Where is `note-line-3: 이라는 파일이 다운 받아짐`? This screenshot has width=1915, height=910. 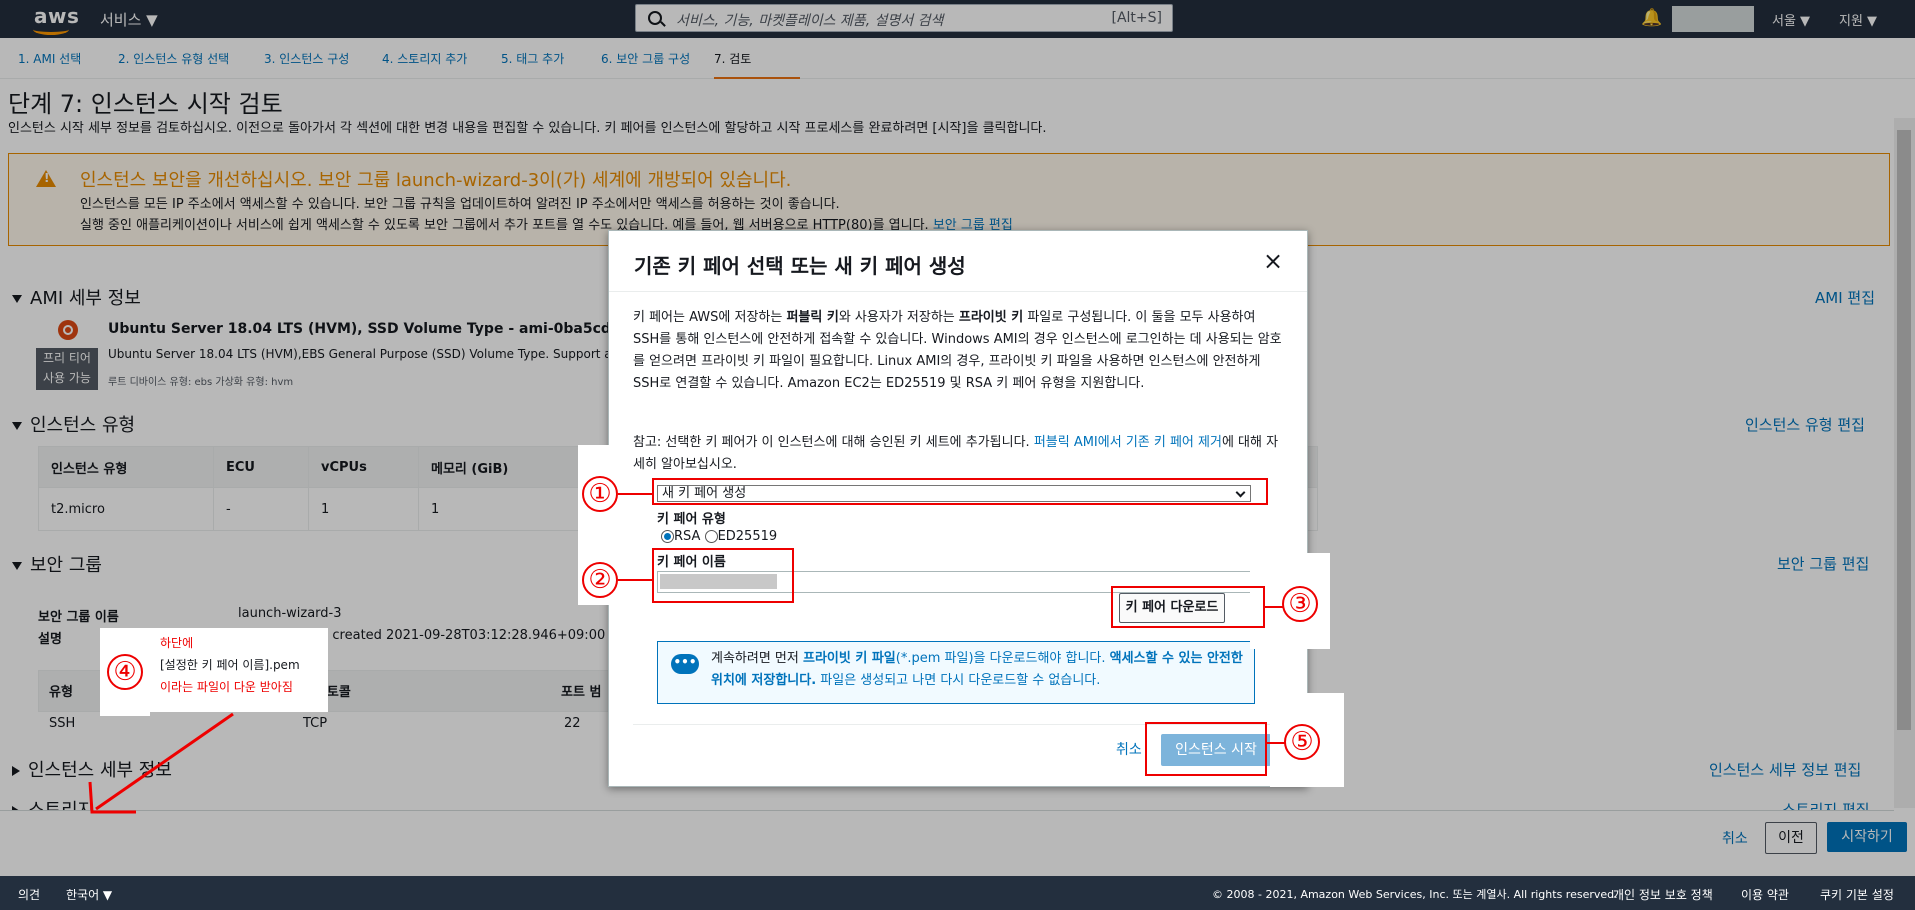 note-line-3: 이라는 파일이 다운 받아짐 is located at coordinates (226, 687).